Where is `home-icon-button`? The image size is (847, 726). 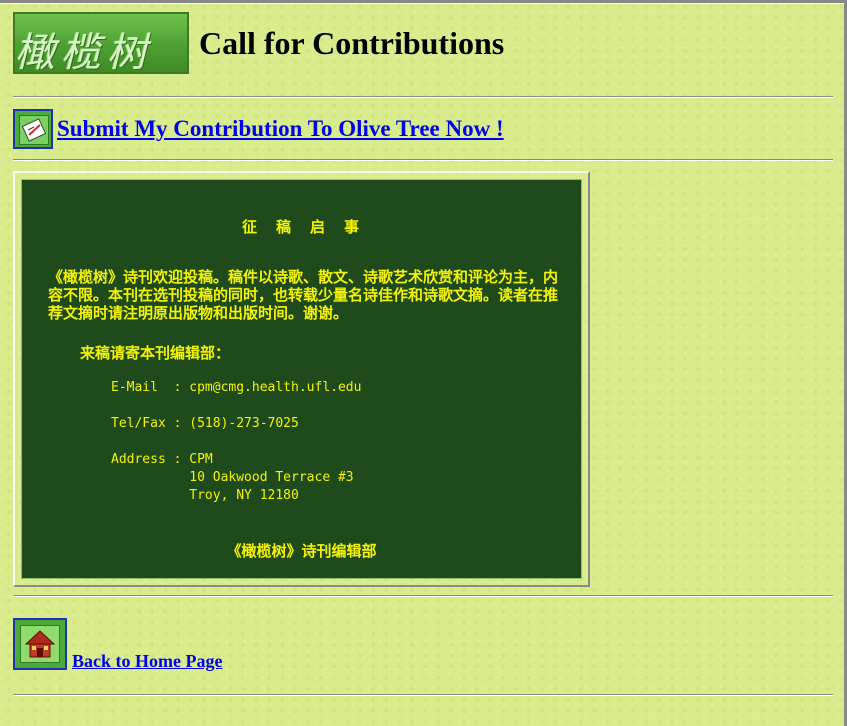
home-icon-button is located at coordinates (40, 644).